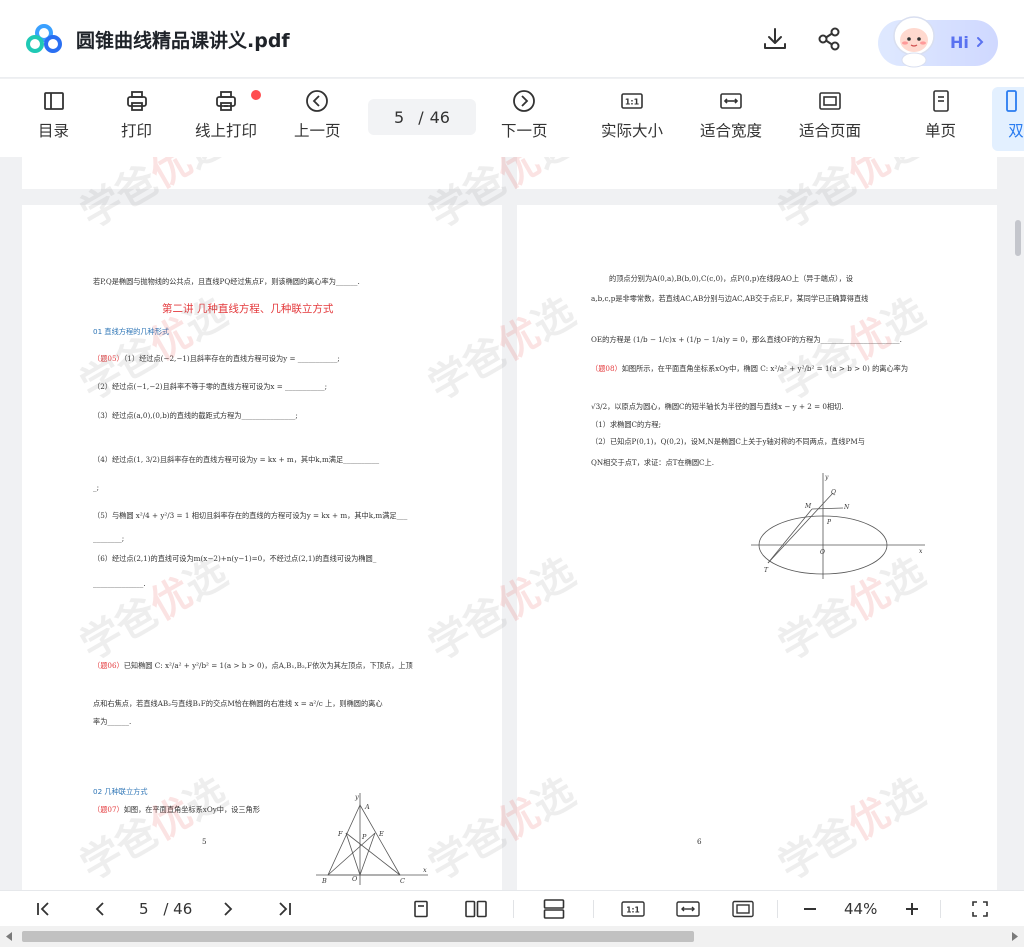 This screenshot has height=947, width=1024. What do you see at coordinates (108, 665) in the screenshot?
I see `q06-tag: （题06）` at bounding box center [108, 665].